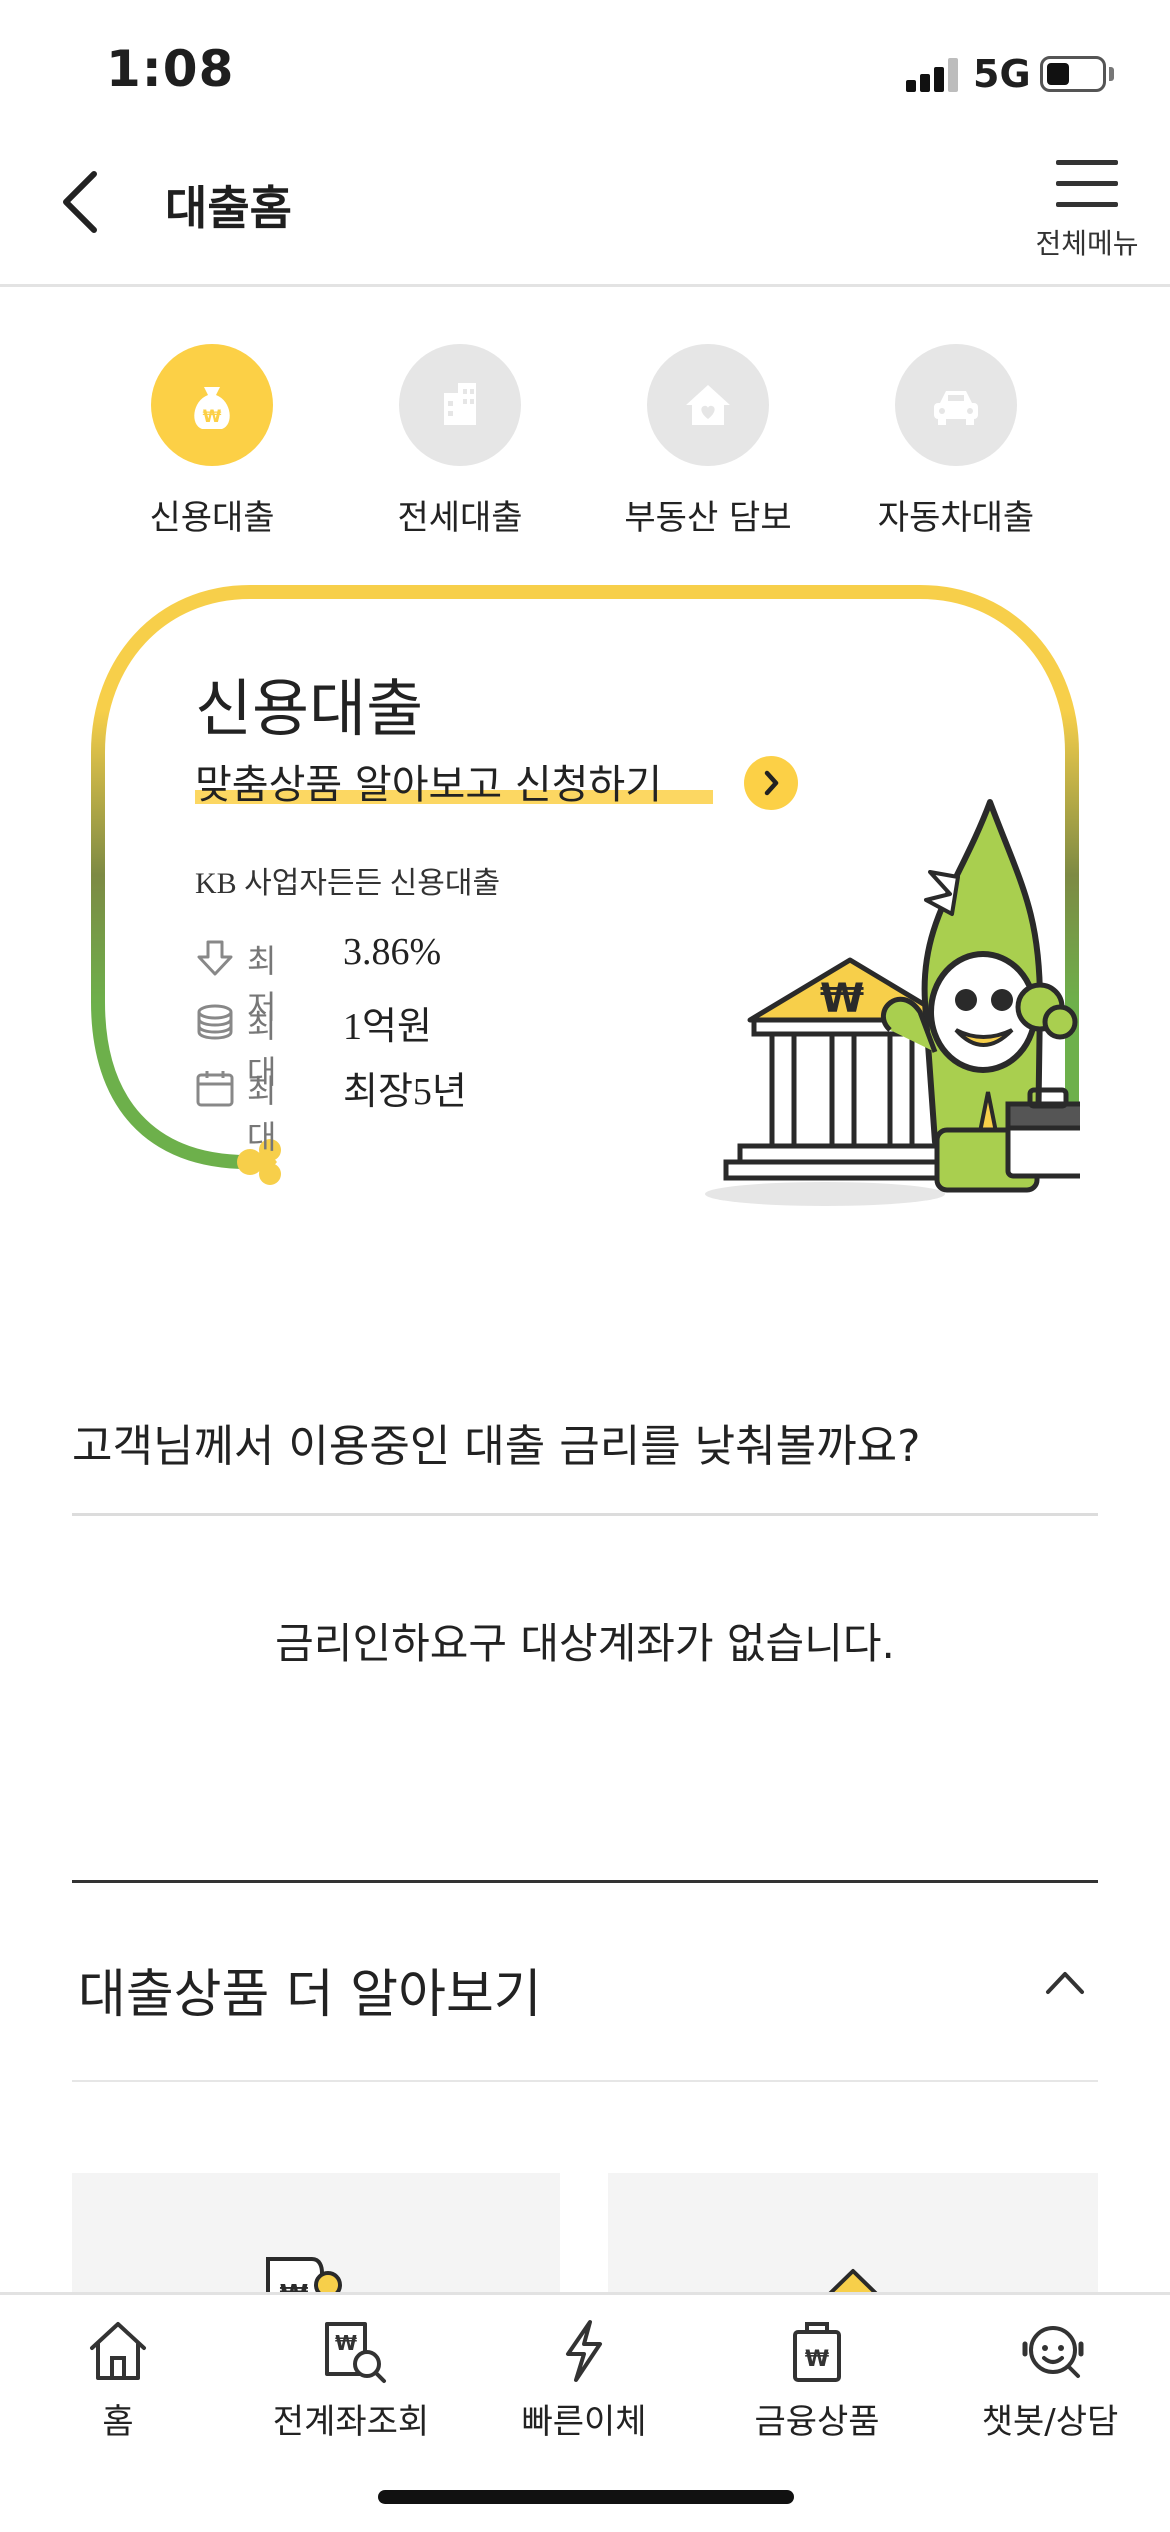  I want to click on chevron-right-icon, so click(771, 783).